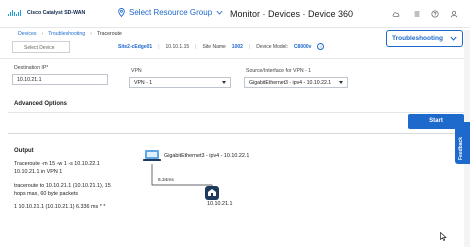  Describe the element at coordinates (220, 204) in the screenshot. I see `destination-node-label: 10.10.21.1` at that location.